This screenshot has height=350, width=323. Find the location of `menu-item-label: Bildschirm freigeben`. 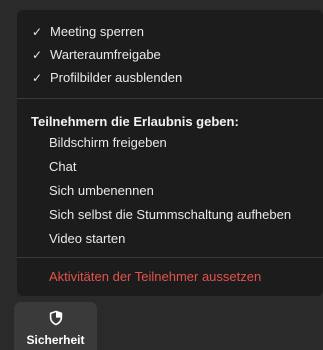

menu-item-label: Bildschirm freigeben is located at coordinates (108, 142).